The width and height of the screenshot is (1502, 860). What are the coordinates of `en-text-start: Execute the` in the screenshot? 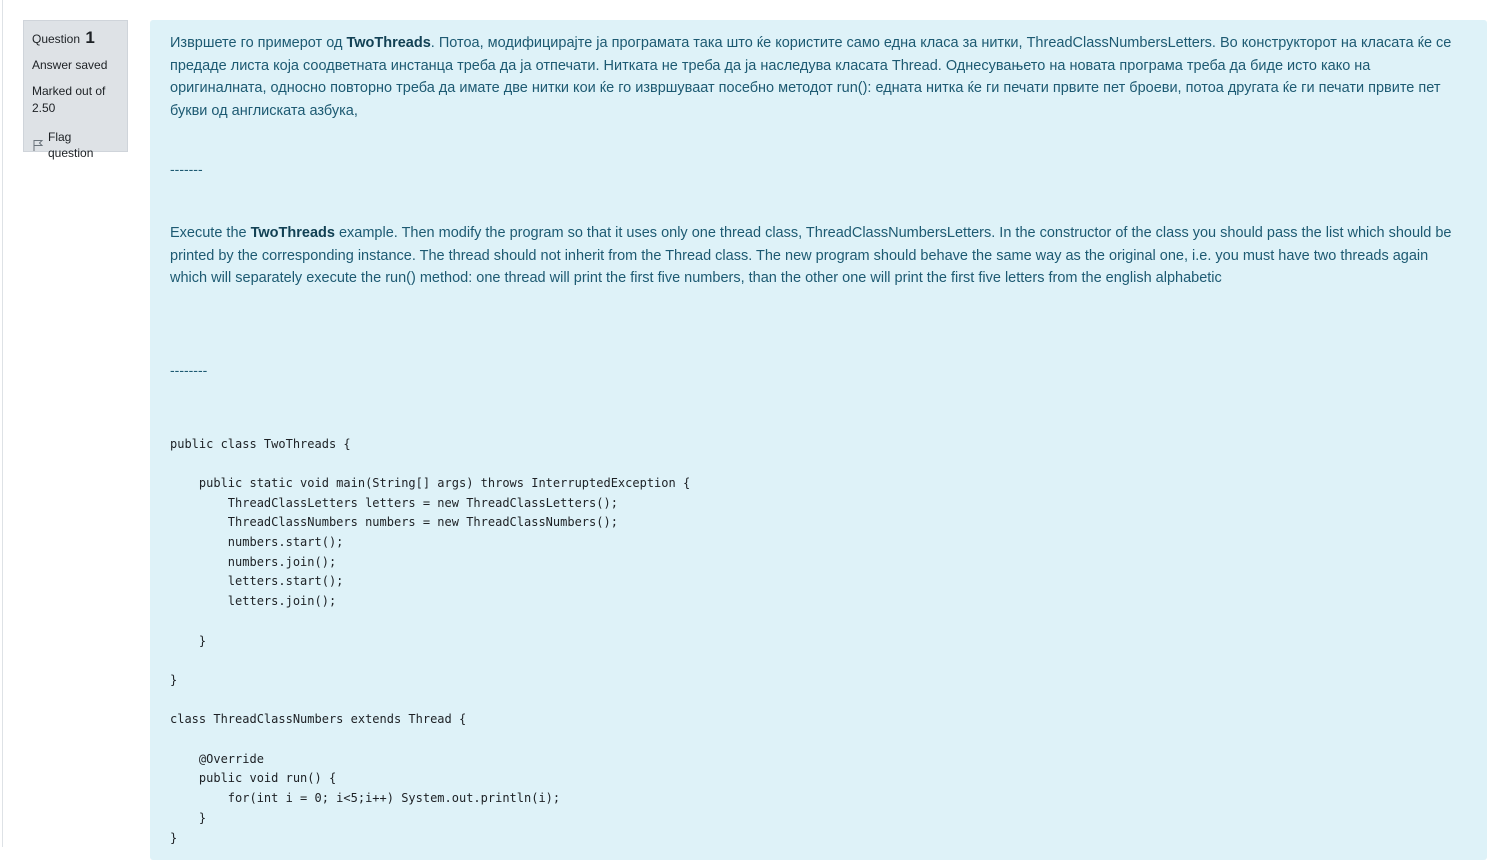 It's located at (210, 233).